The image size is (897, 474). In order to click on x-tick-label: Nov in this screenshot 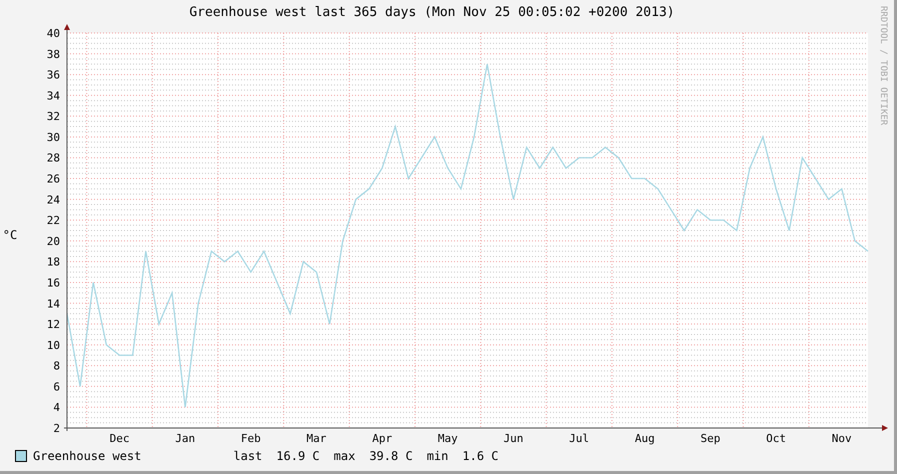, I will do `click(842, 438)`.